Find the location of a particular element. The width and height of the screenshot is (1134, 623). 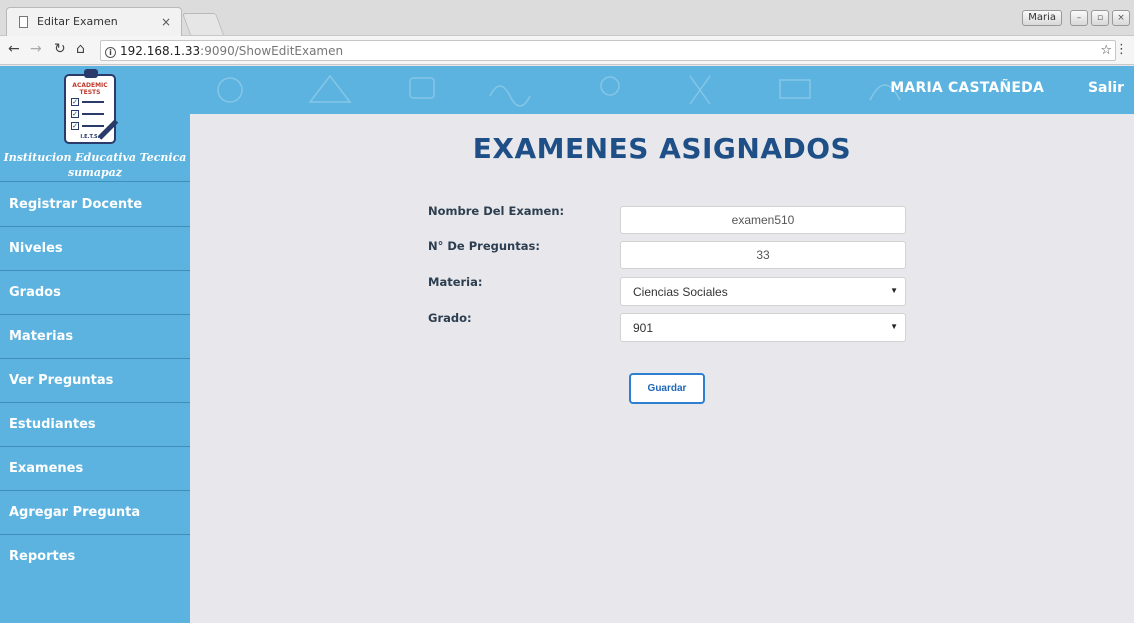

home-icon: ⌂ is located at coordinates (80, 49).